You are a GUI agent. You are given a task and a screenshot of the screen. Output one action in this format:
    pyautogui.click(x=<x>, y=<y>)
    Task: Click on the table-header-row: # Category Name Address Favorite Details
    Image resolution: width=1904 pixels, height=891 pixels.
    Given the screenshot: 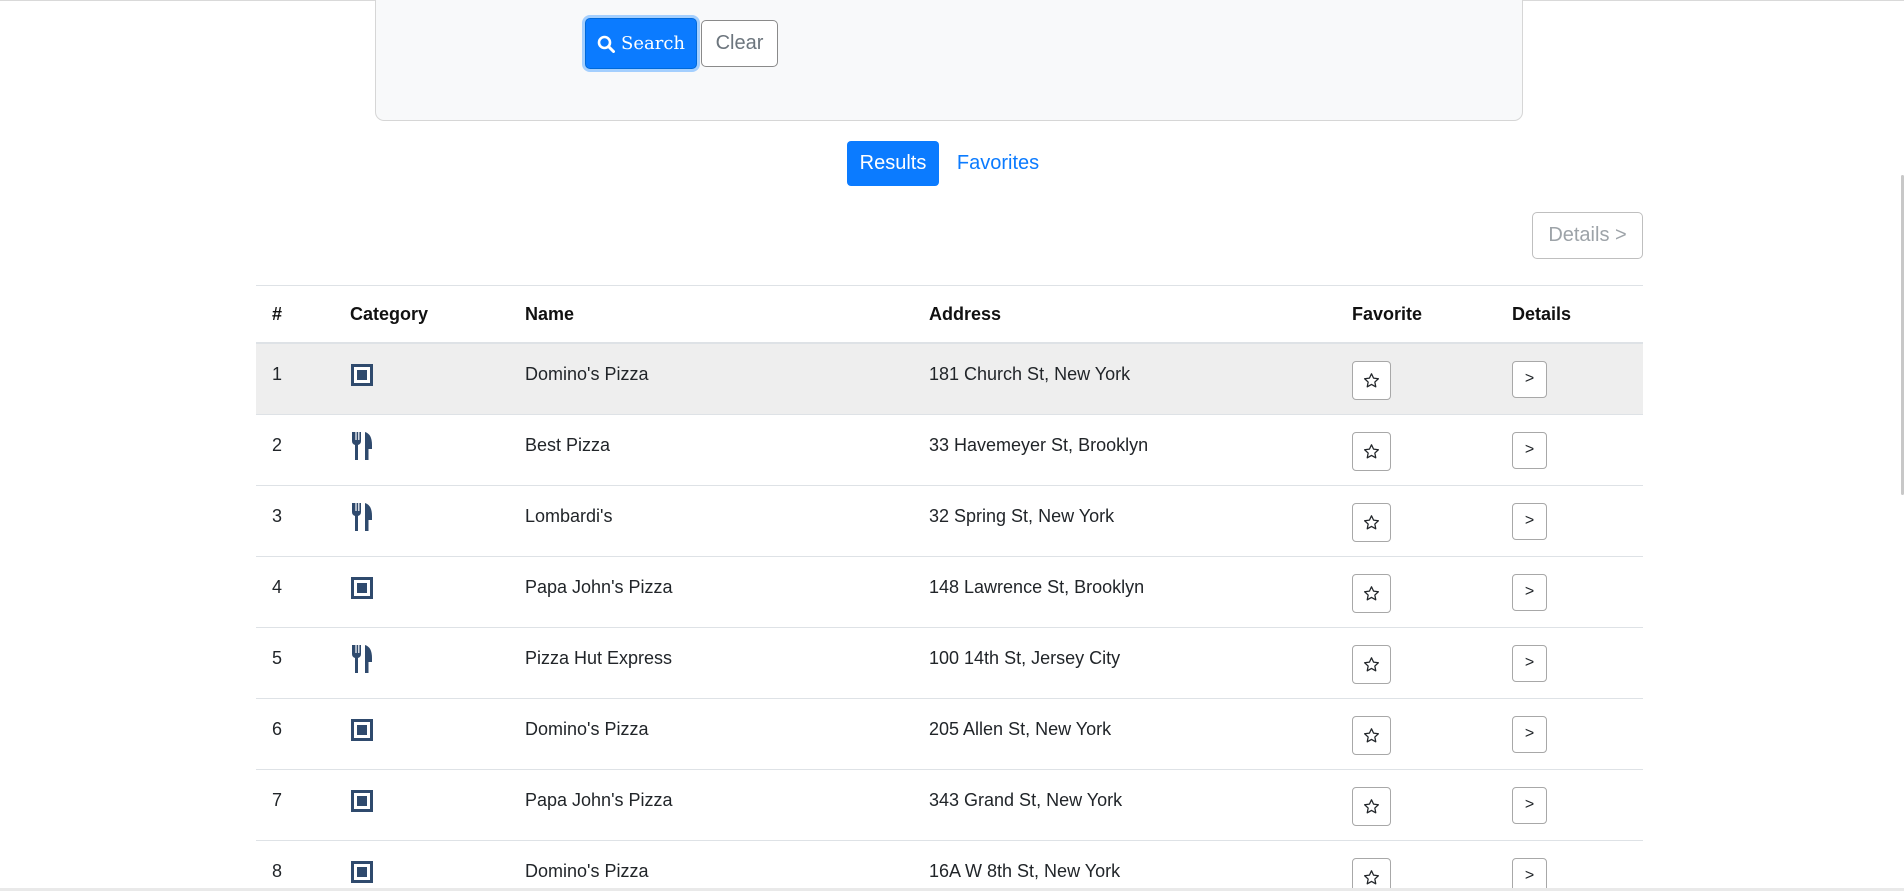 What is the action you would take?
    pyautogui.click(x=949, y=314)
    